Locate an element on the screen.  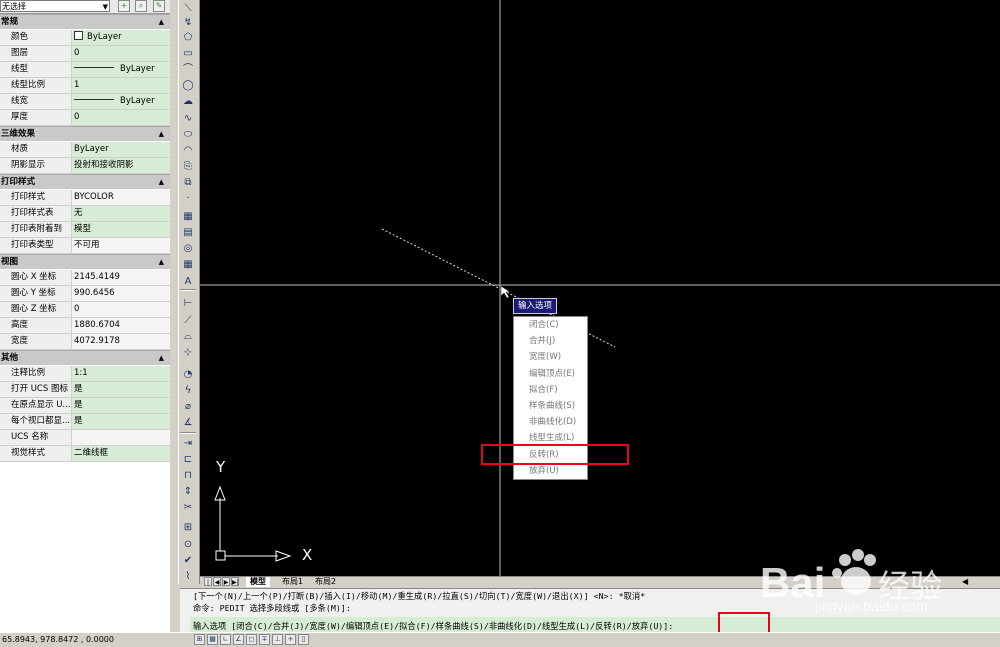
property-row: 线宽 ByLayer is located at coordinates (85, 102).